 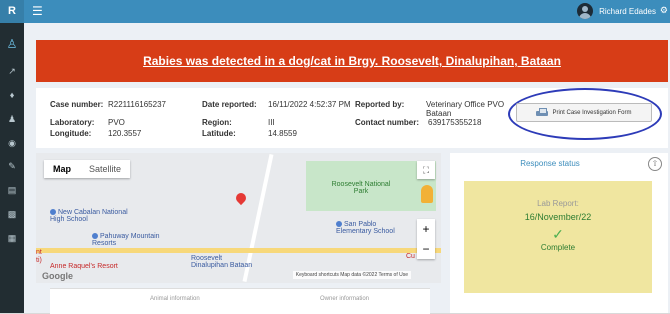 What do you see at coordinates (664, 10) in the screenshot?
I see `gear-icon: ⚙` at bounding box center [664, 10].